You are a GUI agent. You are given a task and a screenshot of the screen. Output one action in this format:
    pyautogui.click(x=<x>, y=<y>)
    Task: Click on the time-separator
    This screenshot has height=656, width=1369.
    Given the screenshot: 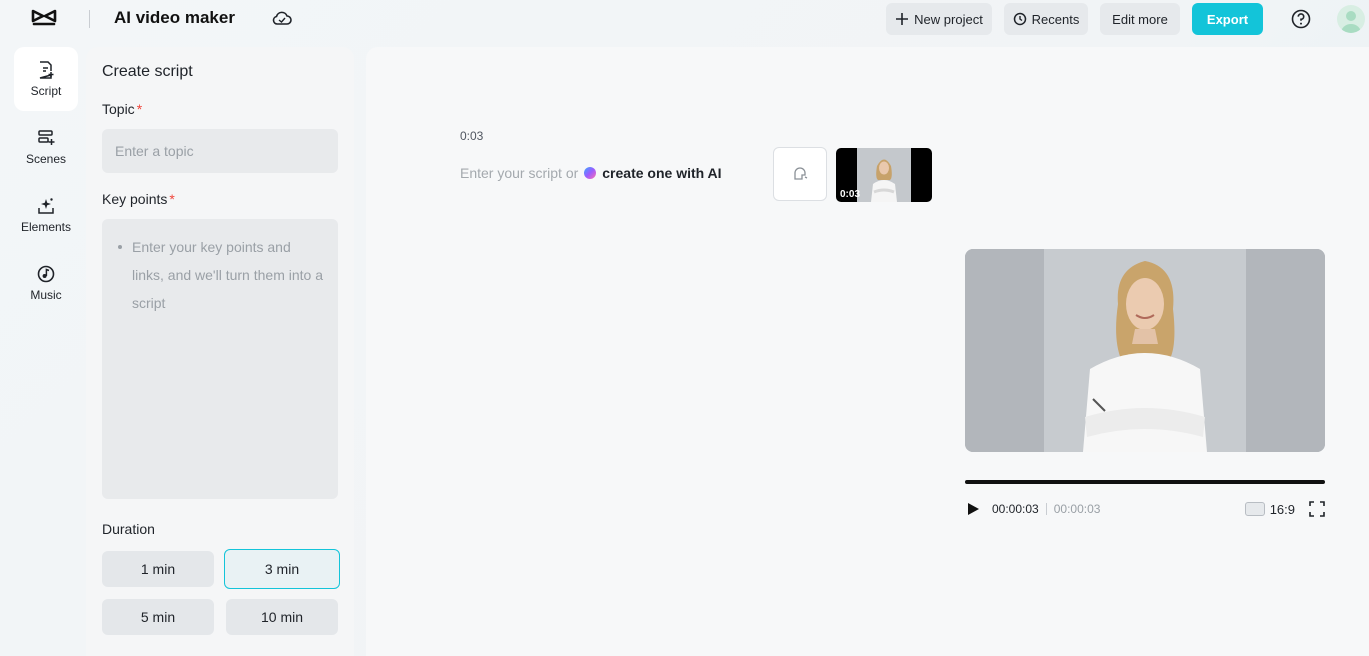 What is the action you would take?
    pyautogui.click(x=1046, y=509)
    